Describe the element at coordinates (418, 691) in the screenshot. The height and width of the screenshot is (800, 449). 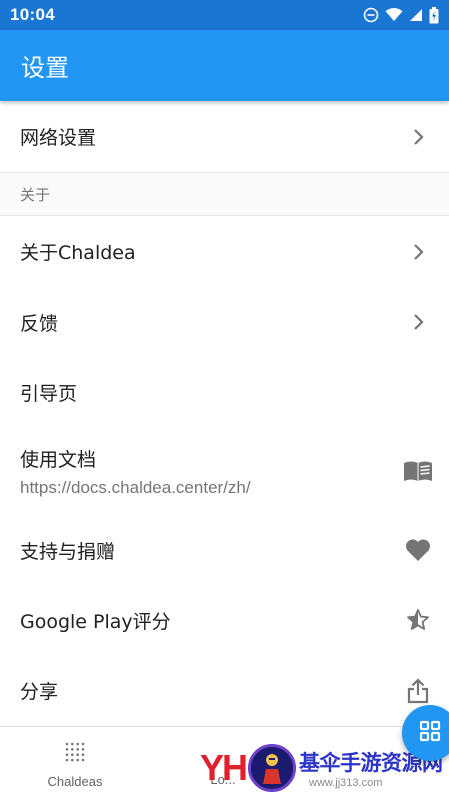
I see `share-icon` at that location.